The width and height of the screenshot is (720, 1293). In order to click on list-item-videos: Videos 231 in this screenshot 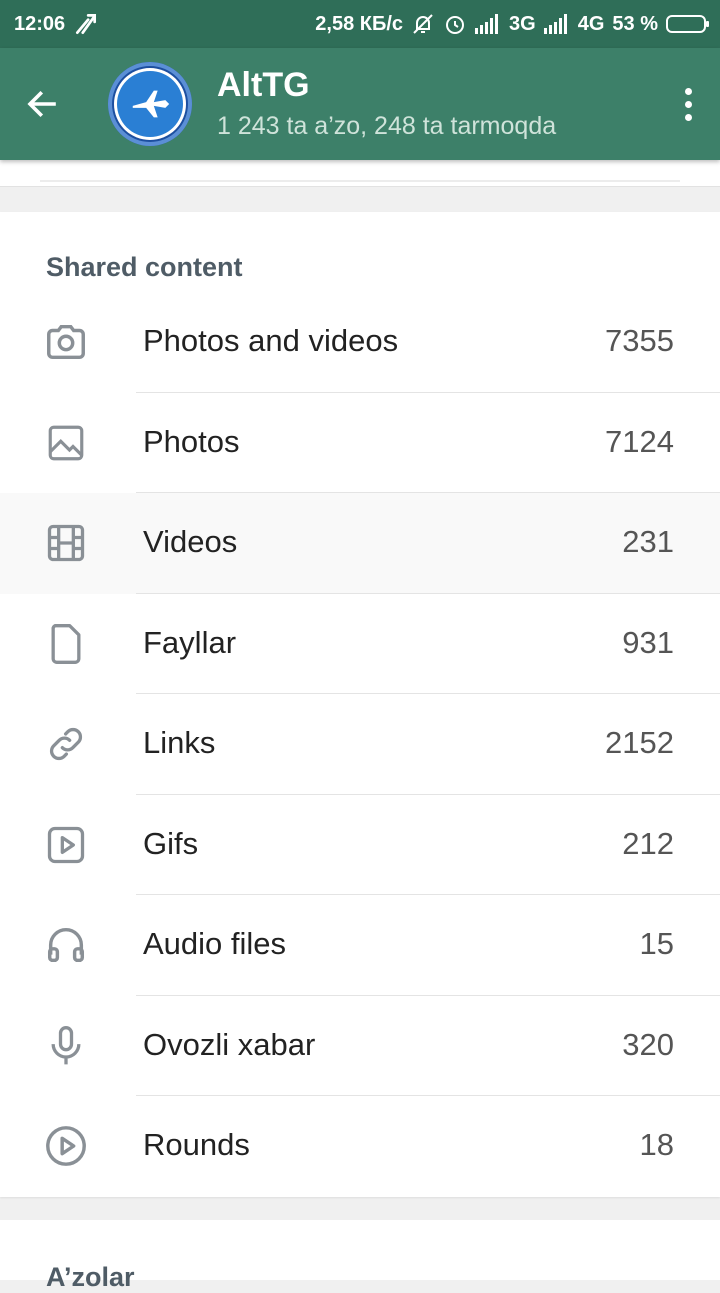, I will do `click(360, 543)`.